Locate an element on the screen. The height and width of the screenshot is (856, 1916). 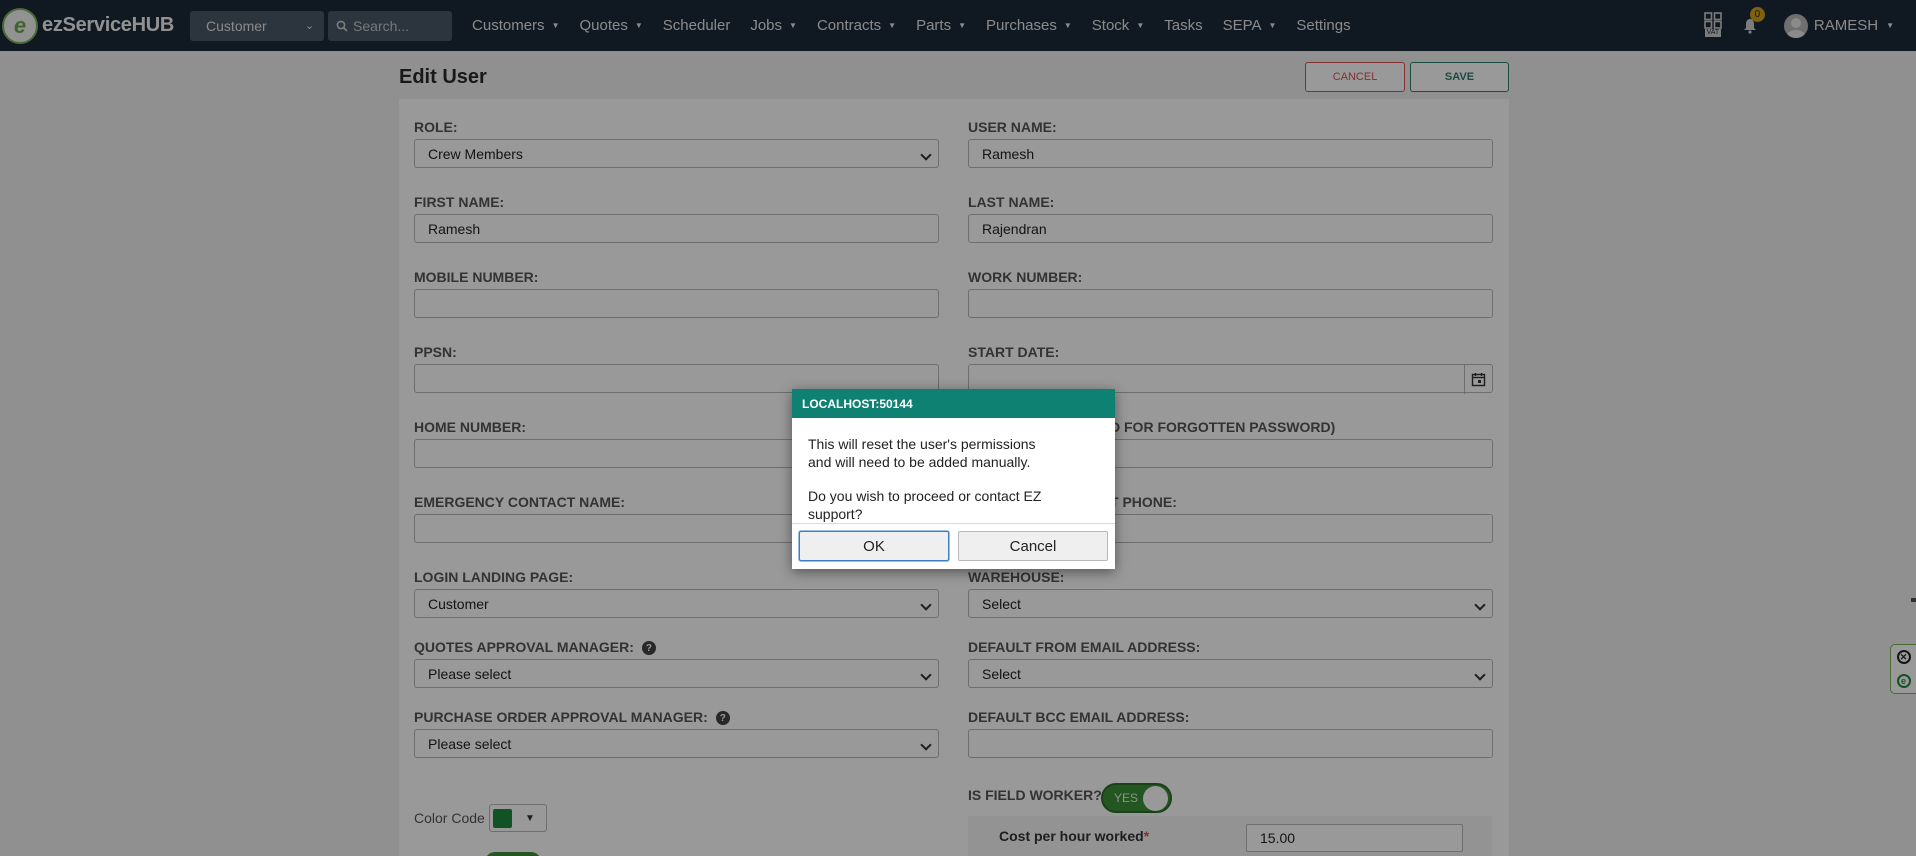
dialog-message-line: This will reset the user's permissions is located at coordinates (922, 444).